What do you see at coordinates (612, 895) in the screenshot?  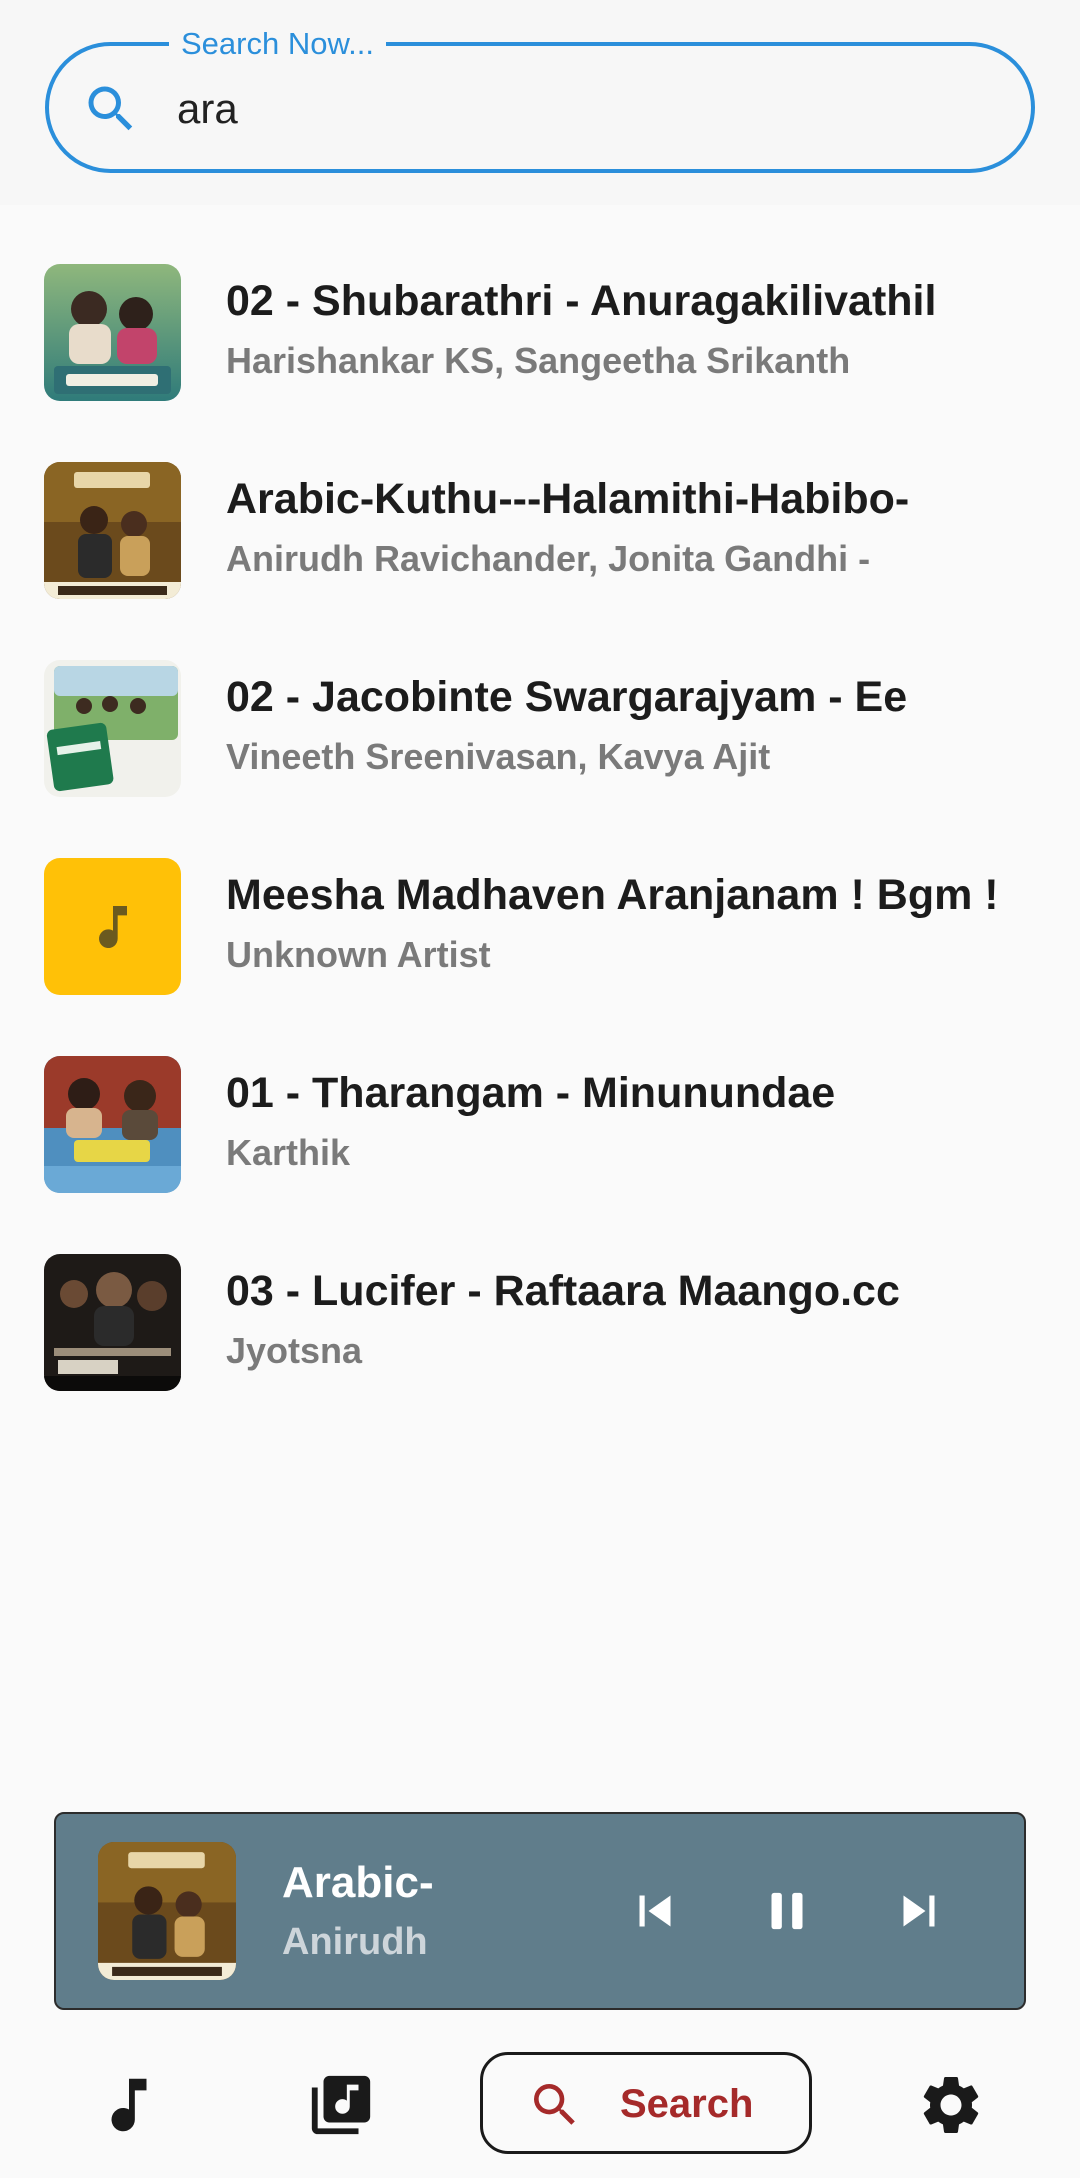 I see `song-title: Meesha Madhaven Aranjanam ! Bgm !` at bounding box center [612, 895].